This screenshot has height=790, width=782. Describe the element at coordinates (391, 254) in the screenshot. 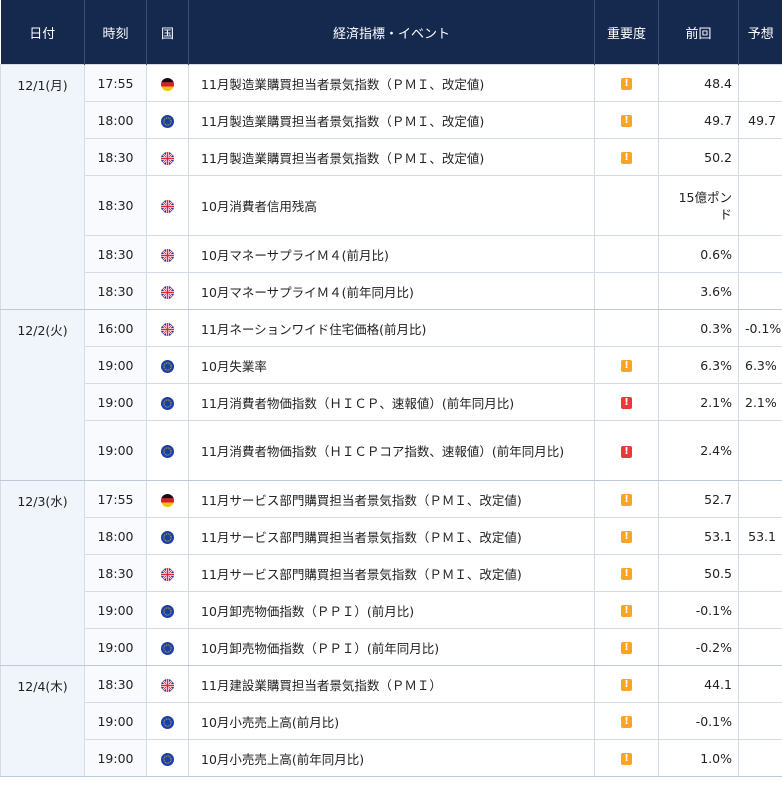

I see `table-row: 18:30 10月マネーサプライＭ４(前月比) 0.6%` at that location.